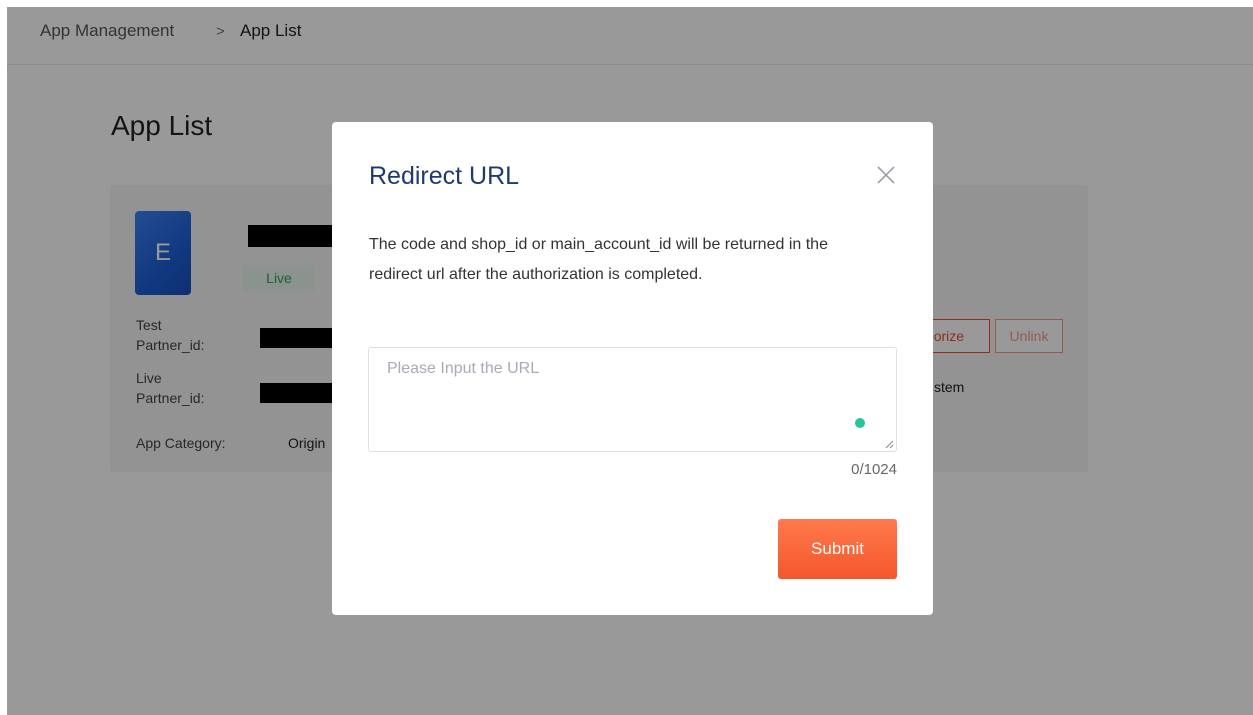  What do you see at coordinates (837, 549) in the screenshot?
I see `submit-button: Submit` at bounding box center [837, 549].